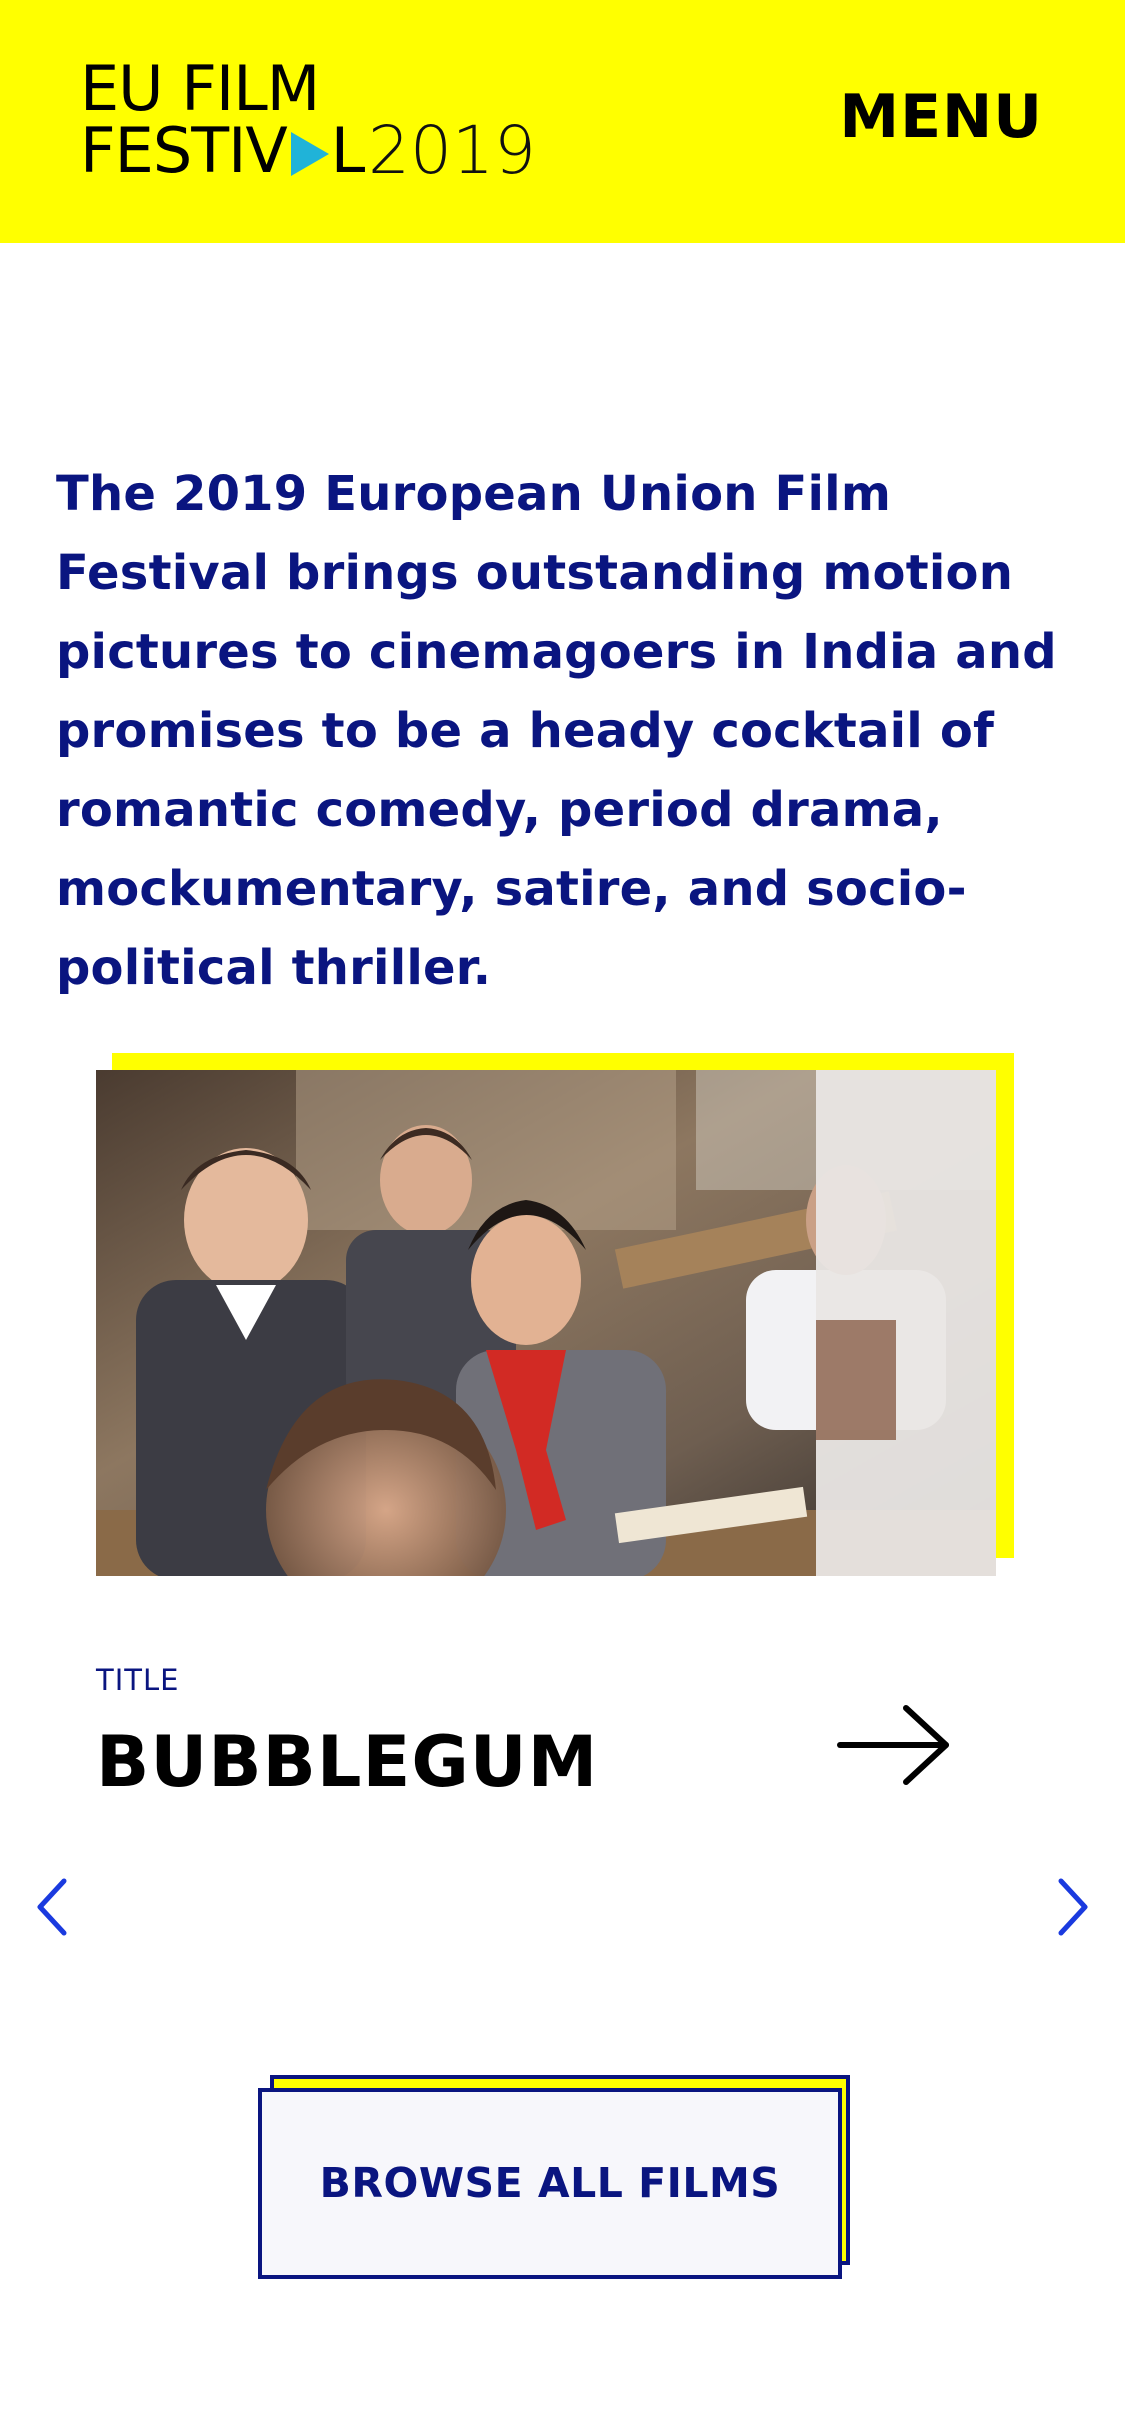  Describe the element at coordinates (895, 1745) in the screenshot. I see `arrow-right-icon` at that location.